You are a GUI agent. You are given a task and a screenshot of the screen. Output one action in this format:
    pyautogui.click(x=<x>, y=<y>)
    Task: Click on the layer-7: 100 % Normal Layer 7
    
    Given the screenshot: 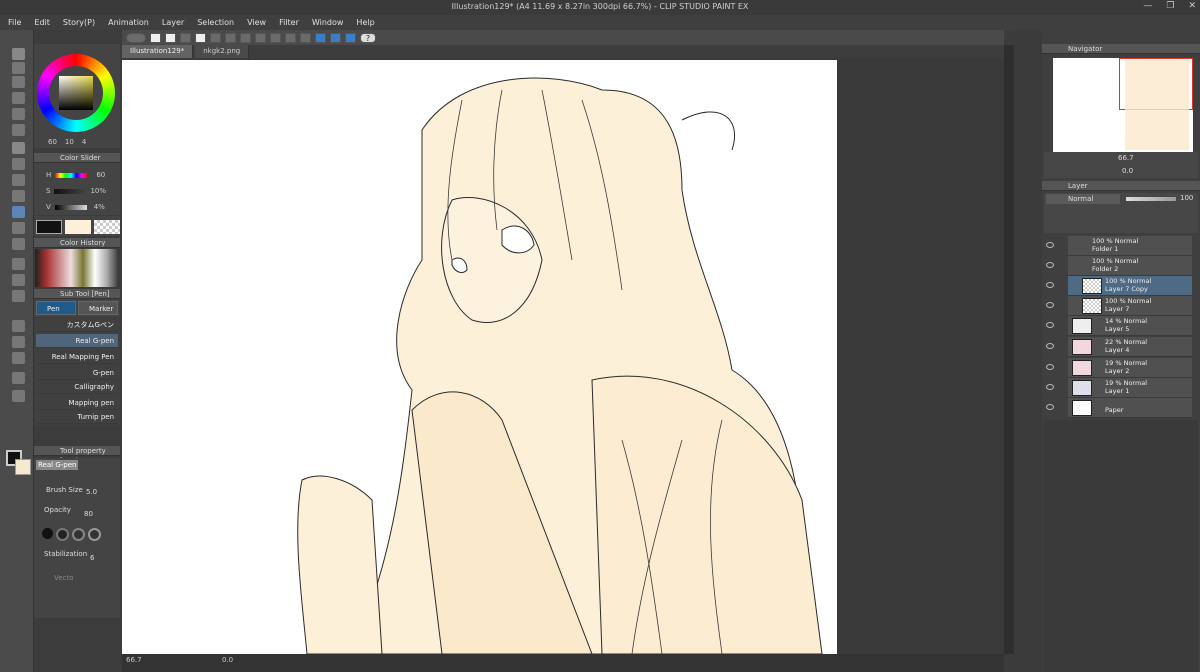 What is the action you would take?
    pyautogui.click(x=1130, y=306)
    